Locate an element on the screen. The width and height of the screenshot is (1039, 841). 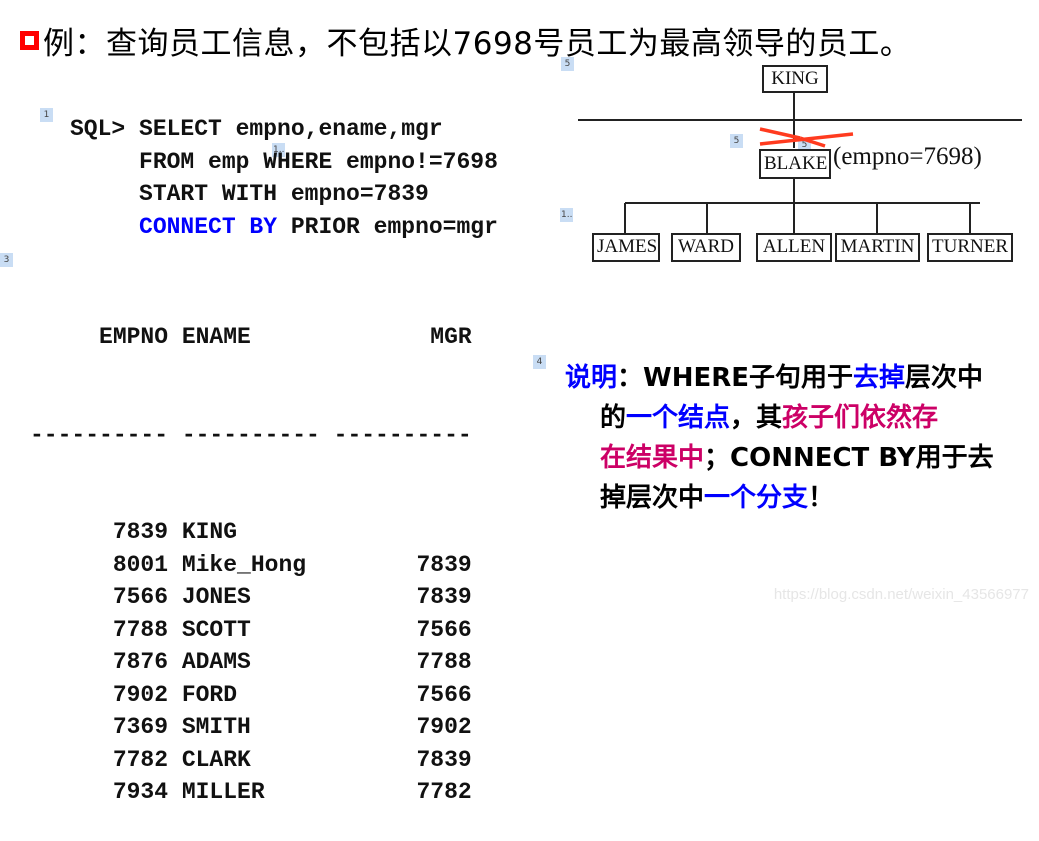
note-line: 掉层次中一个分支！ is located at coordinates (779, 498).